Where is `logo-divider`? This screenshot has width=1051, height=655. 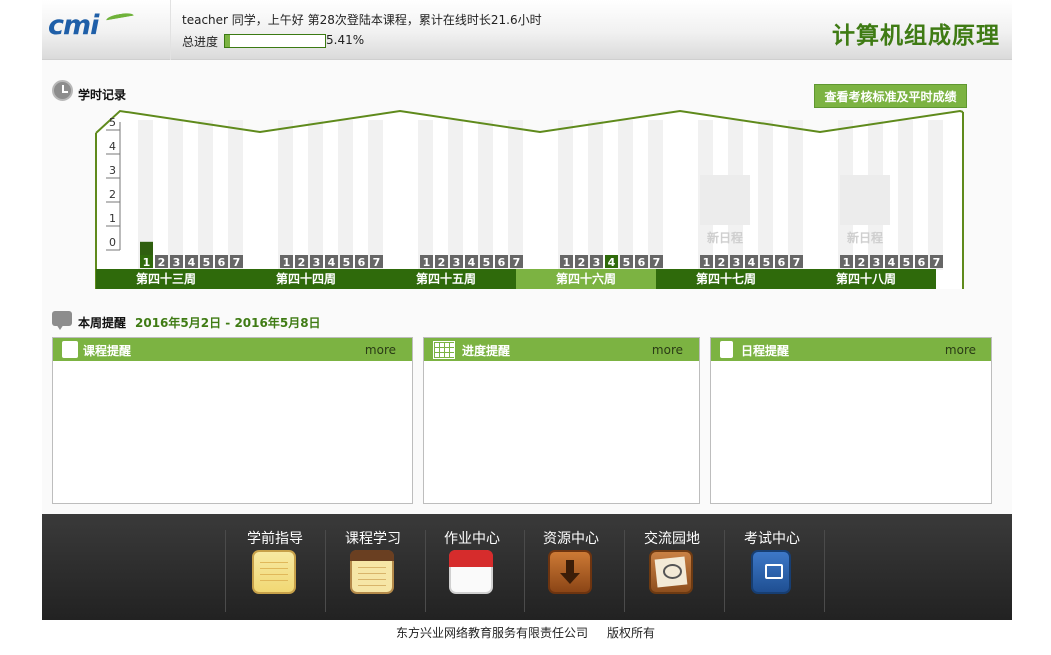 logo-divider is located at coordinates (170, 30).